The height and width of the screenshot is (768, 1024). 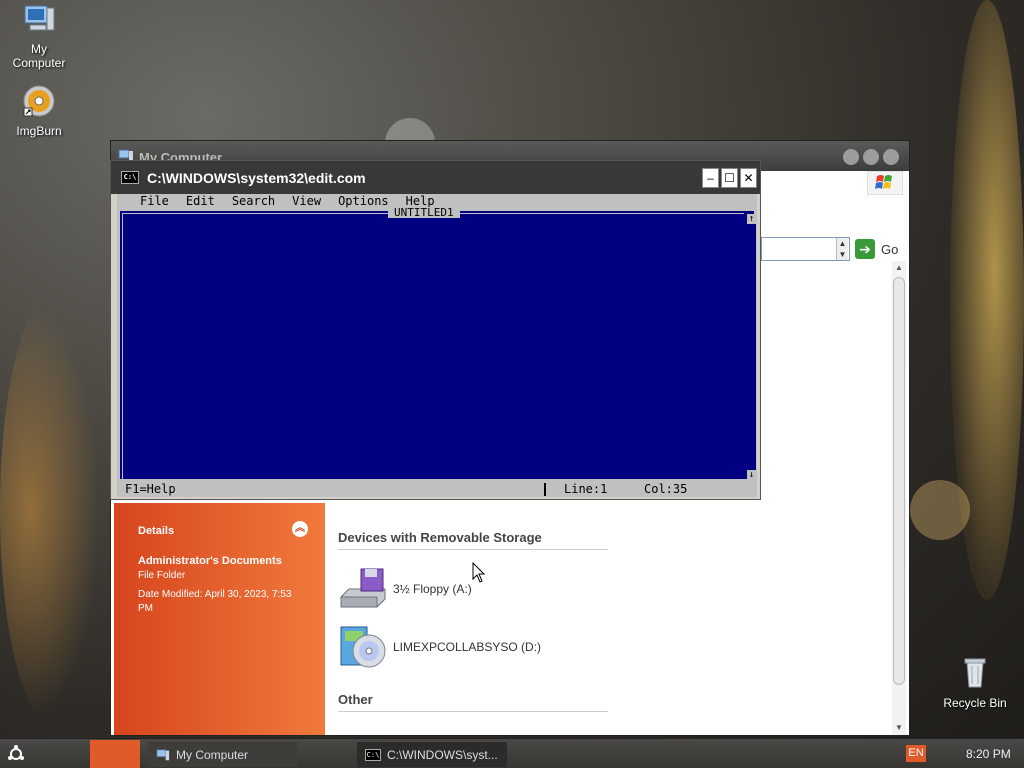 I want to click on console-minimize-button: –, so click(x=710, y=178).